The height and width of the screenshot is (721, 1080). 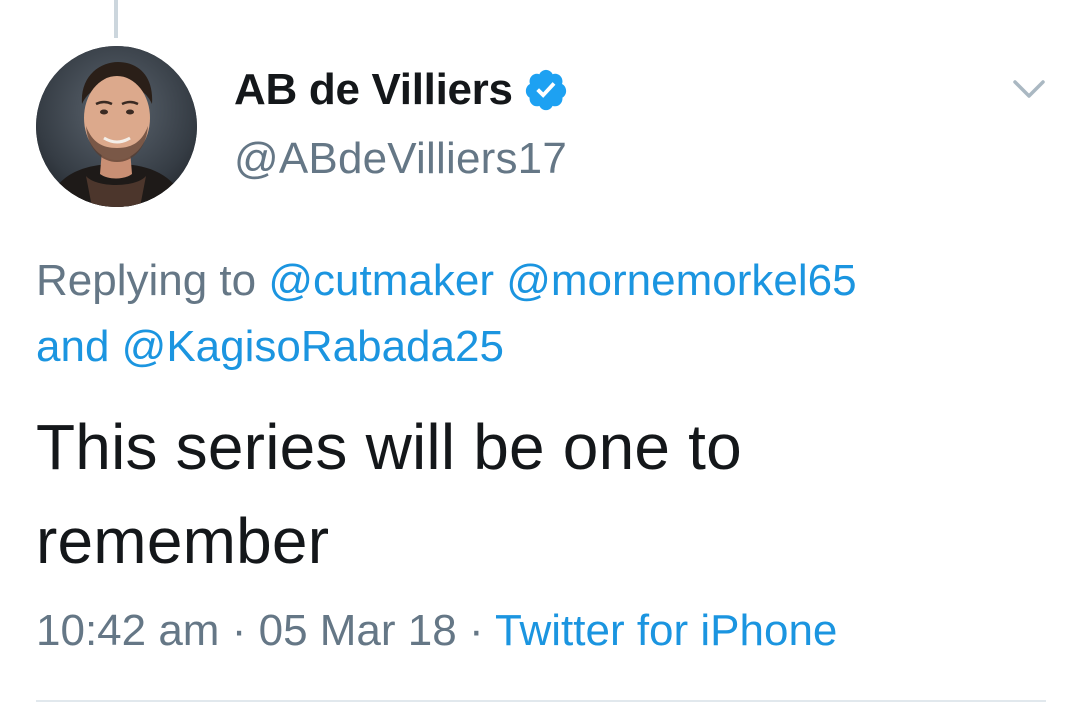 What do you see at coordinates (666, 630) in the screenshot?
I see `tweet-source-link: Twitter for iPhone` at bounding box center [666, 630].